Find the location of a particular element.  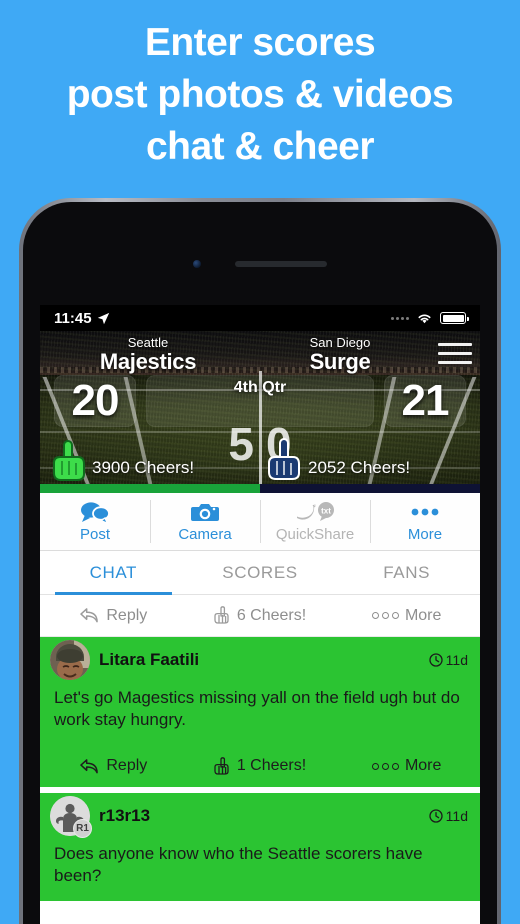

cheers-count-label: 1 Cheers! is located at coordinates (271, 765).